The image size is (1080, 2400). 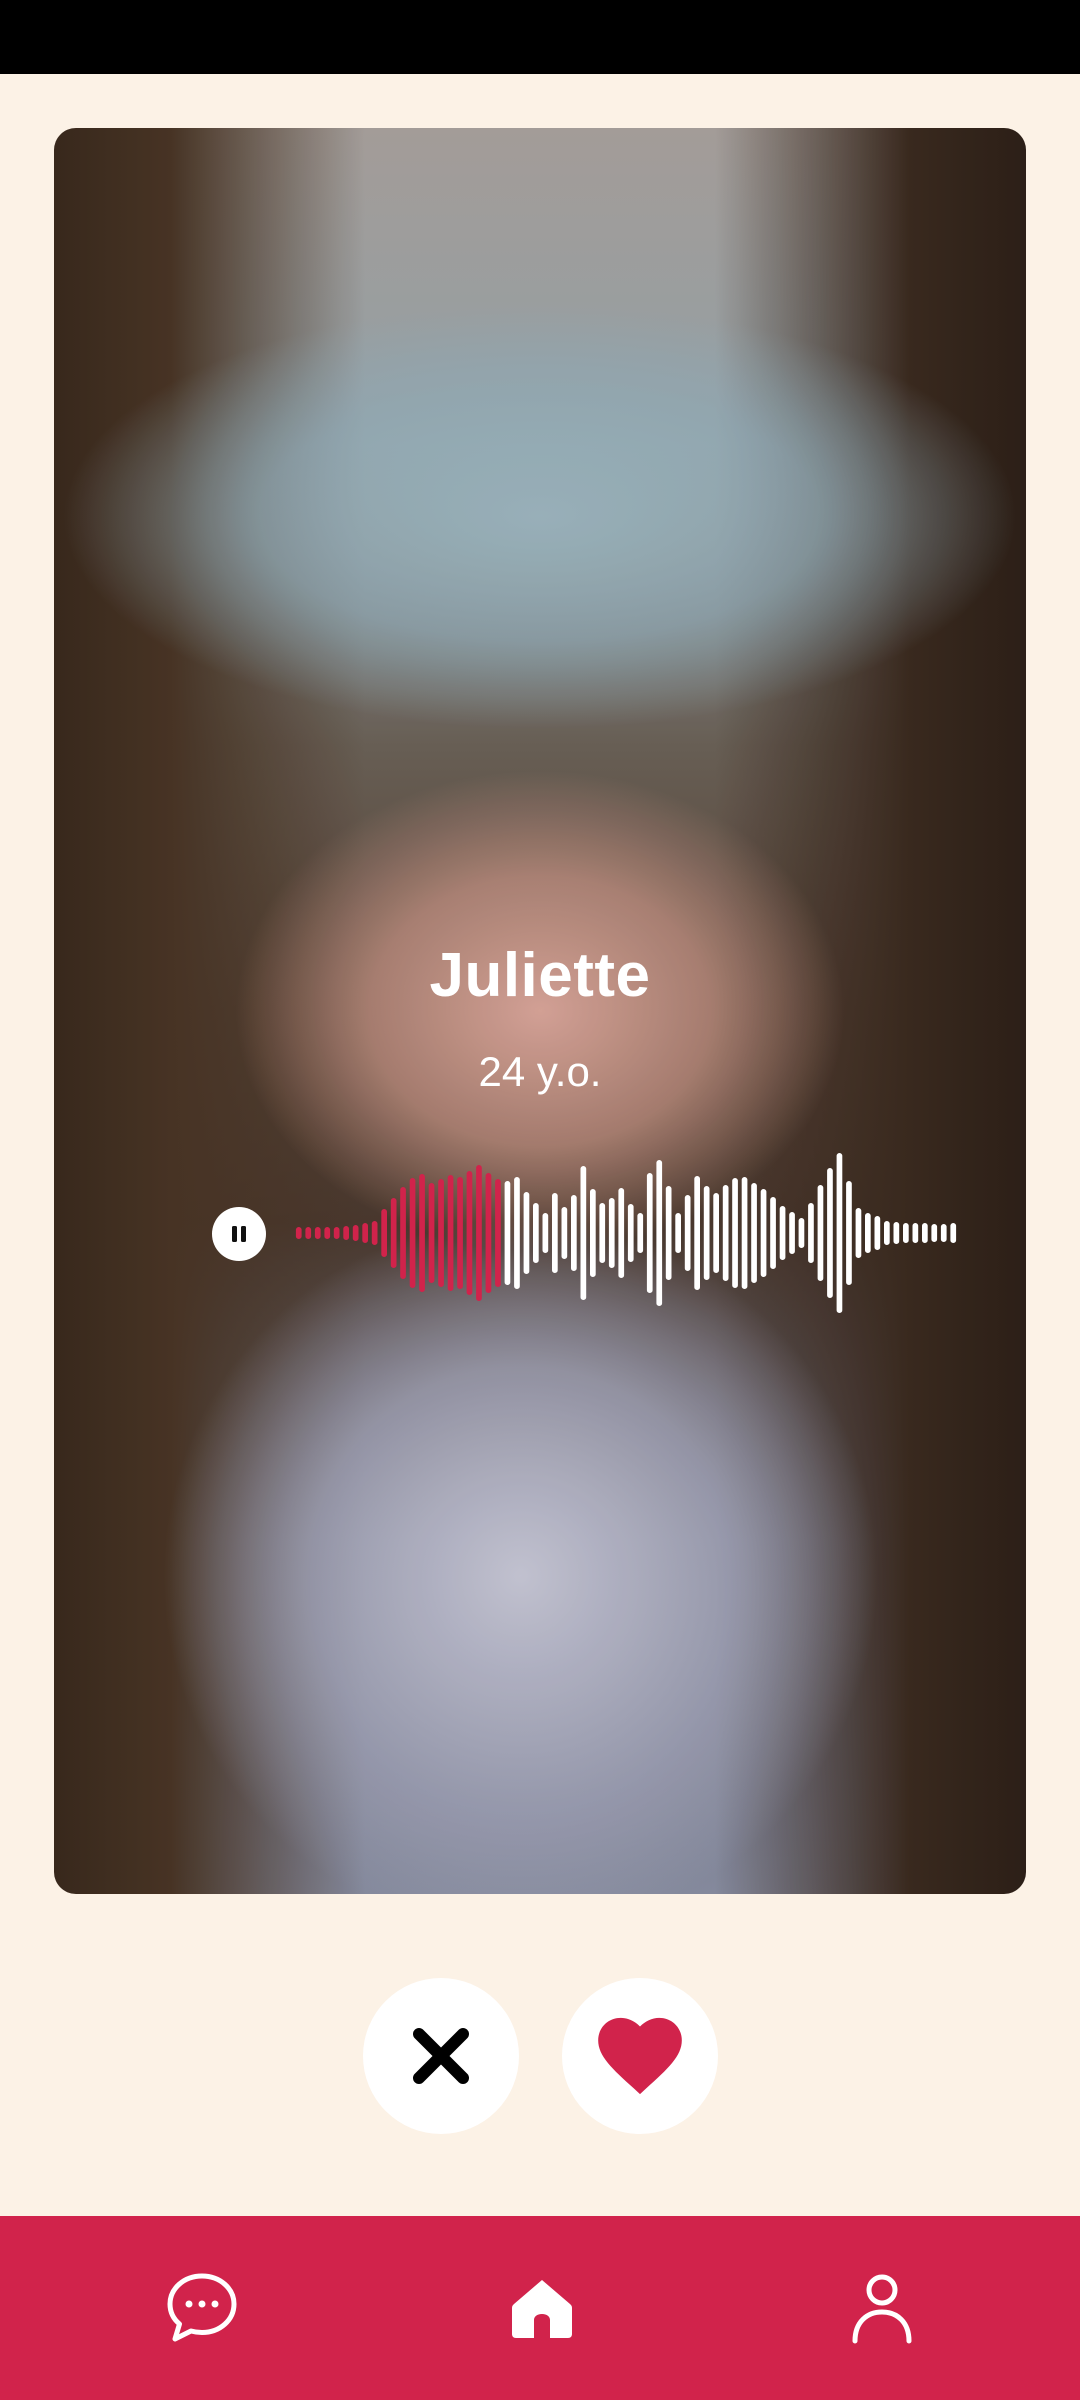 I want to click on profile-name: Juliette, so click(x=540, y=975).